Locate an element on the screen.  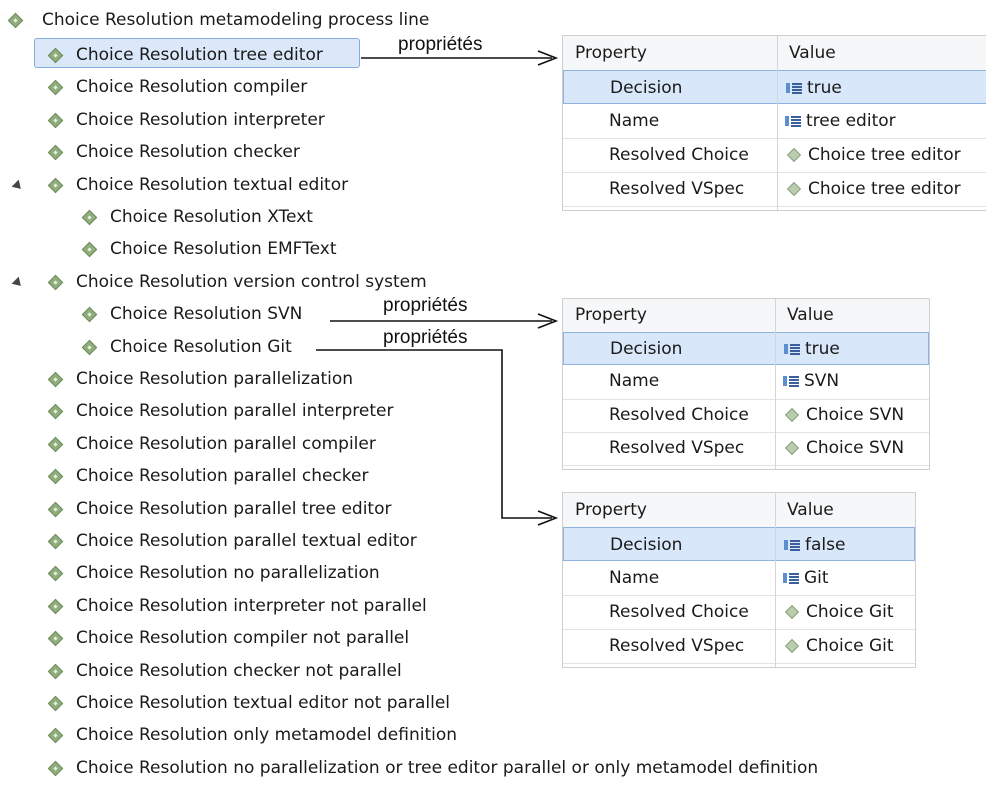
annotation-git: propriétés is located at coordinates (425, 337).